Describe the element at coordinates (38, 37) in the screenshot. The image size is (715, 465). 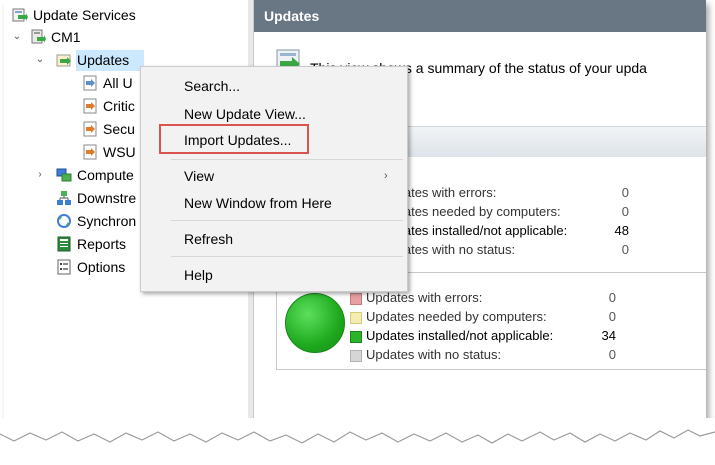
I see `server-icon` at that location.